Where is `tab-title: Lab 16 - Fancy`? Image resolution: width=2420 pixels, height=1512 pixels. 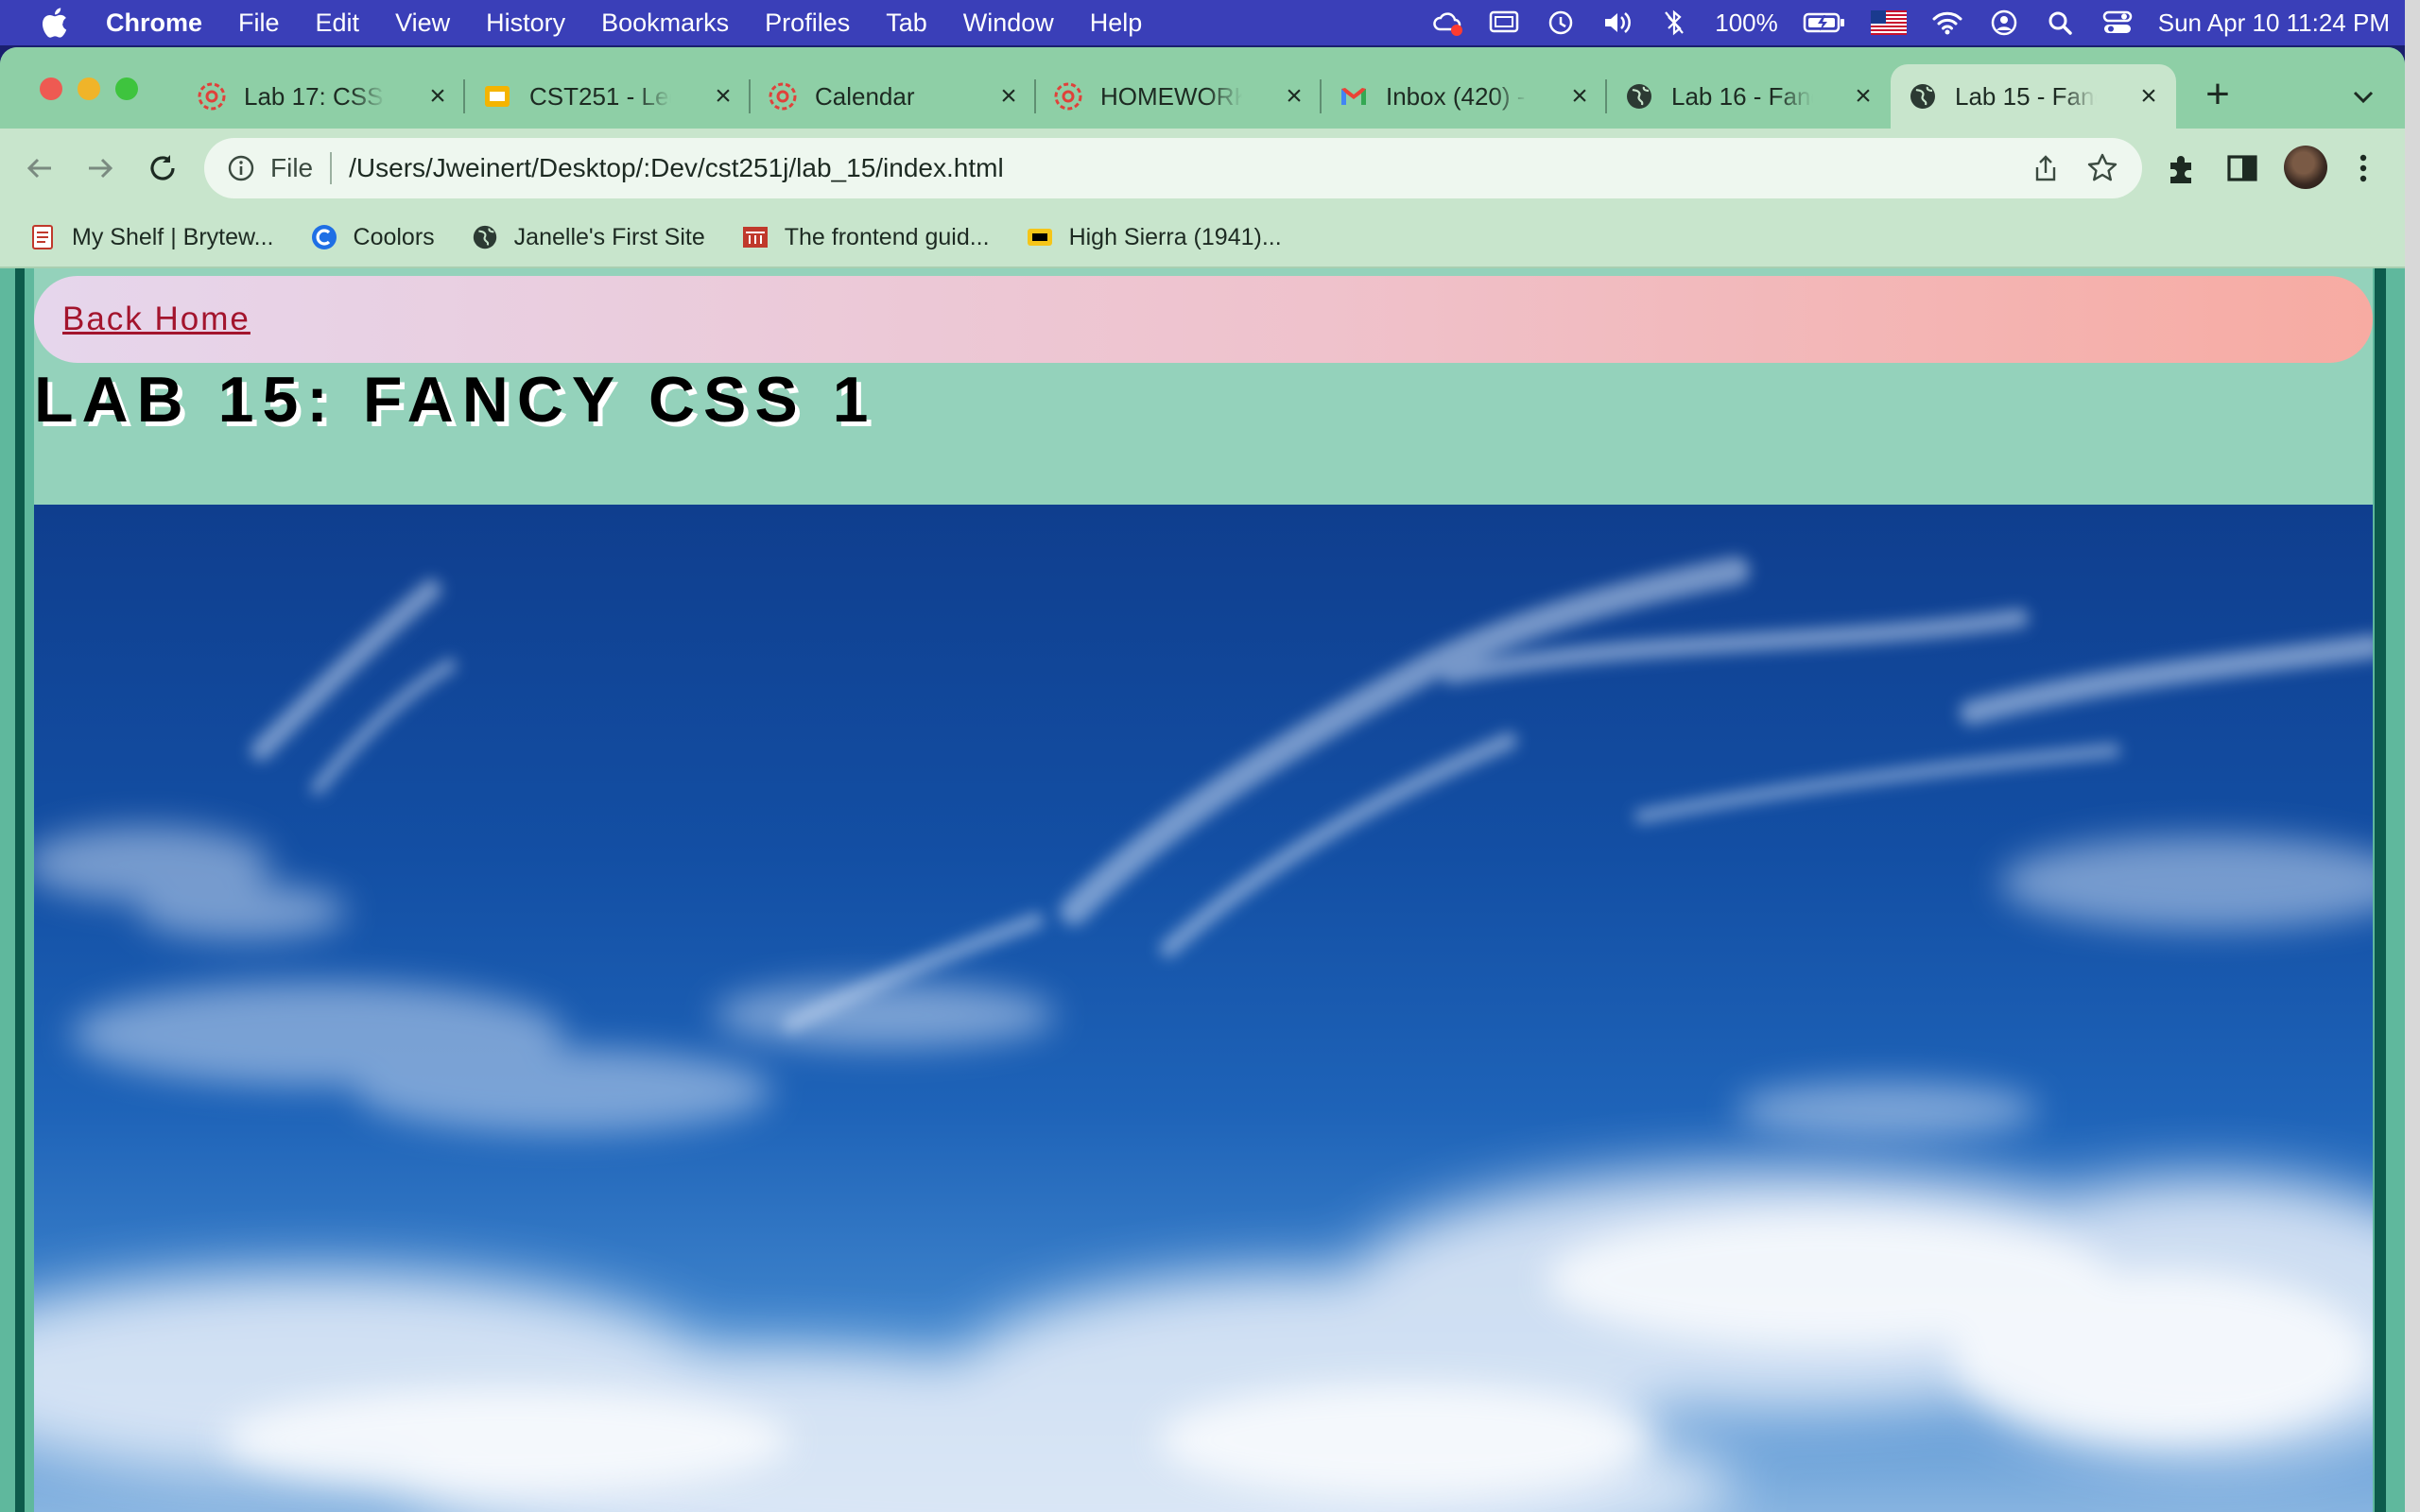 tab-title: Lab 16 - Fancy is located at coordinates (1742, 96).